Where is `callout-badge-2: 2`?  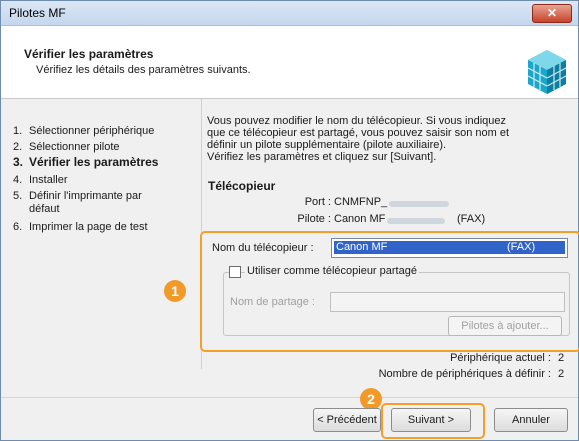 callout-badge-2: 2 is located at coordinates (371, 399).